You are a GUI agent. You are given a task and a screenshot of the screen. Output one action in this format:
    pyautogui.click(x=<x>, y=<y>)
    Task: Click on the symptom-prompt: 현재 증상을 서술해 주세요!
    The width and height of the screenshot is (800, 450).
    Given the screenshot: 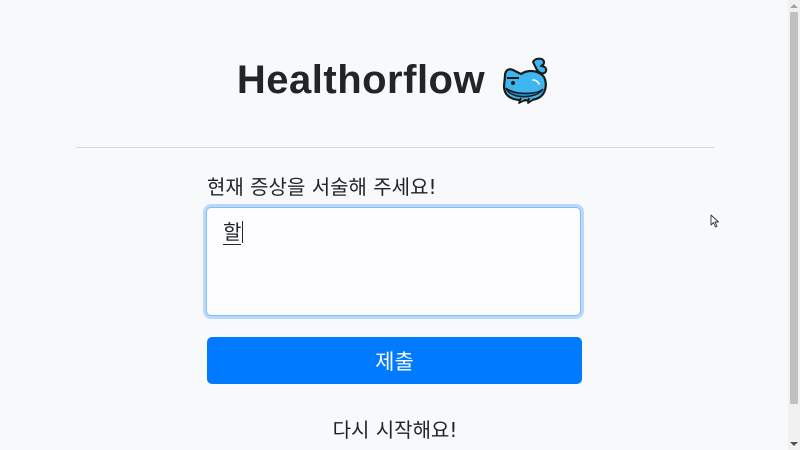 What is the action you would take?
    pyautogui.click(x=322, y=187)
    